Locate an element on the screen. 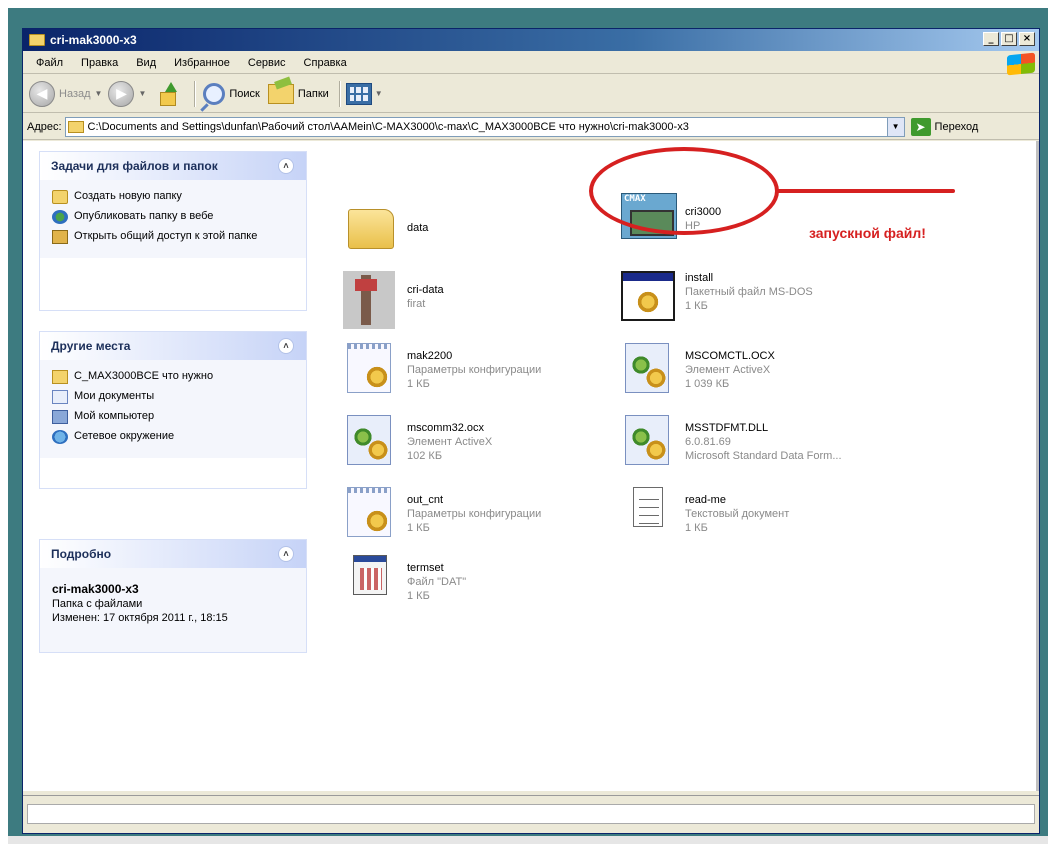 Image resolution: width=1053 pixels, height=847 pixels. menu-view: Вид is located at coordinates (146, 63).